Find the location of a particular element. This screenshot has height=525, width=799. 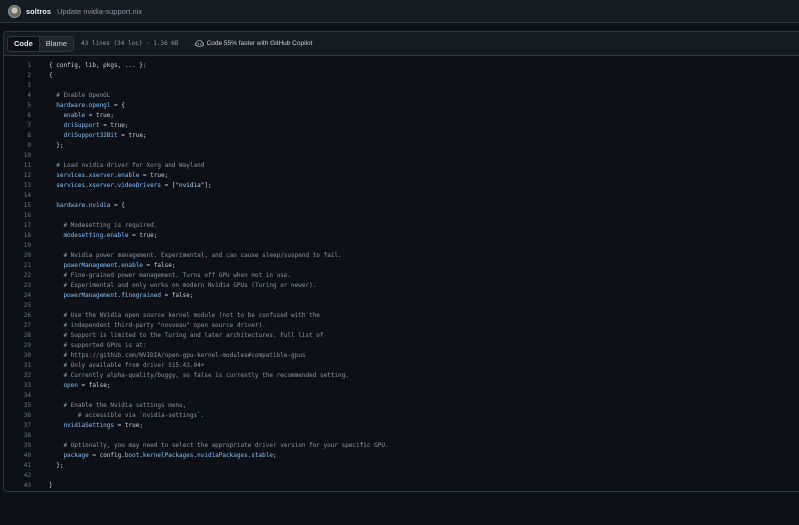

blame-tab: Blame is located at coordinates (56, 43).